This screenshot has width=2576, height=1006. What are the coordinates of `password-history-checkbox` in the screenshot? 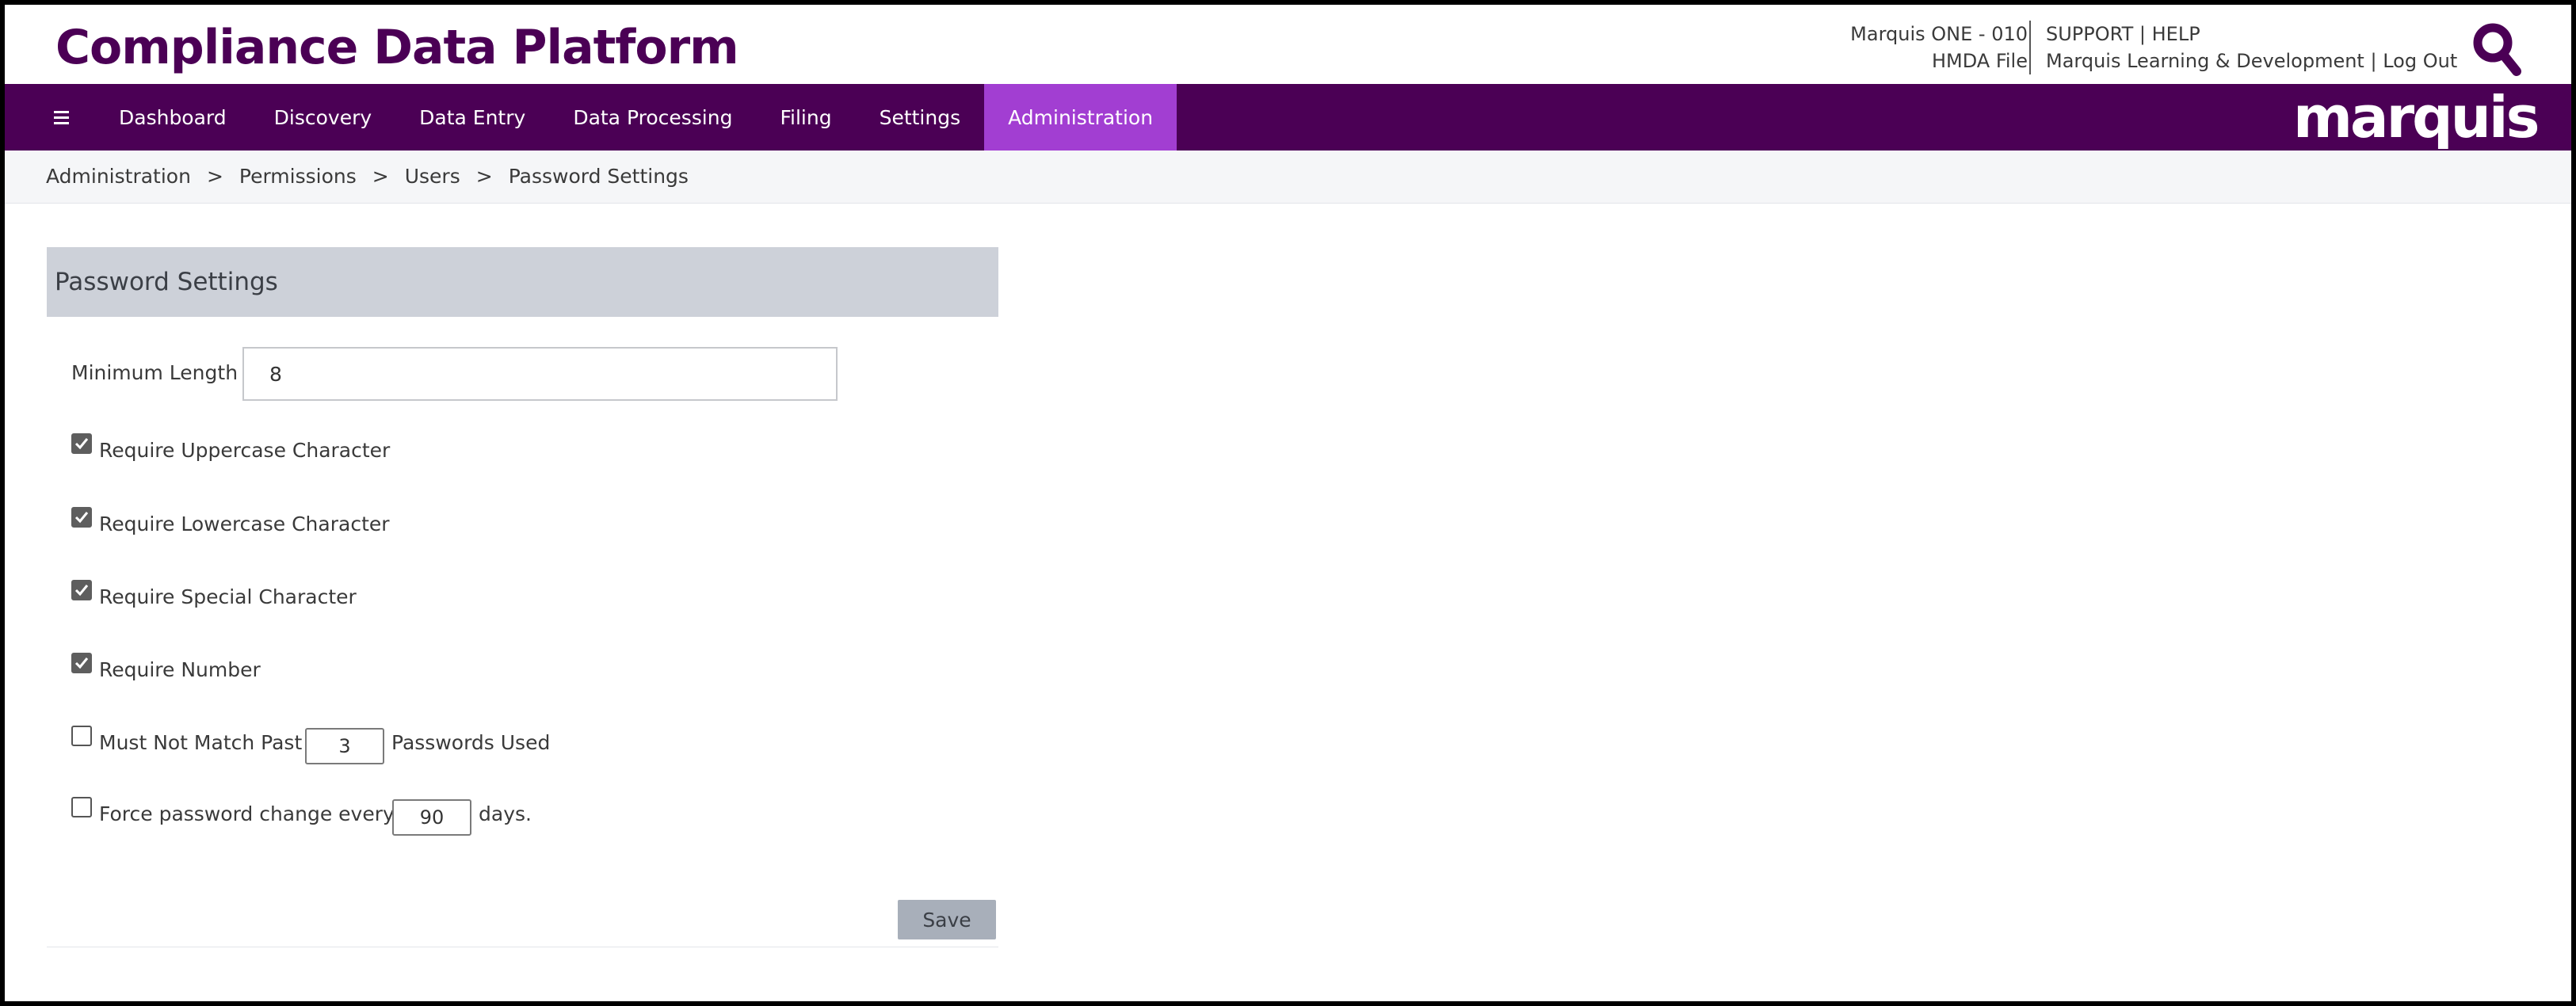 It's located at (81, 736).